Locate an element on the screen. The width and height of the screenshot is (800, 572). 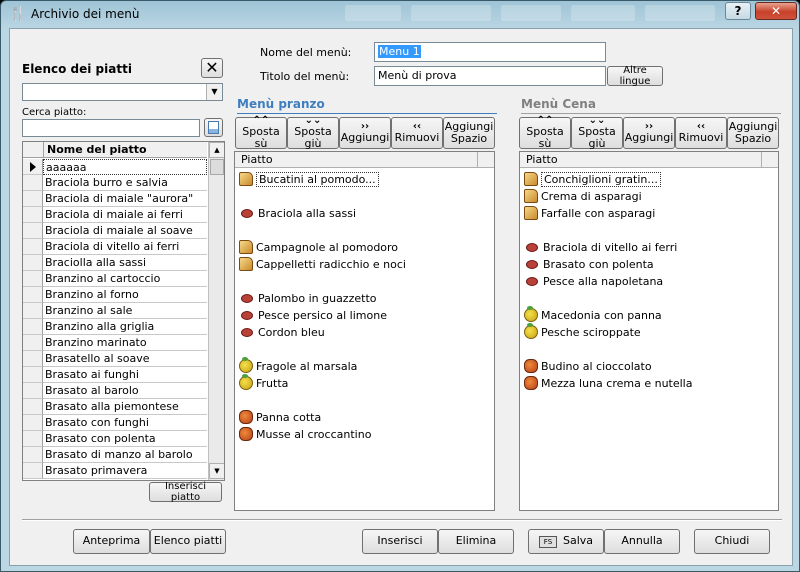
cancel-button: Annulla is located at coordinates (642, 541).